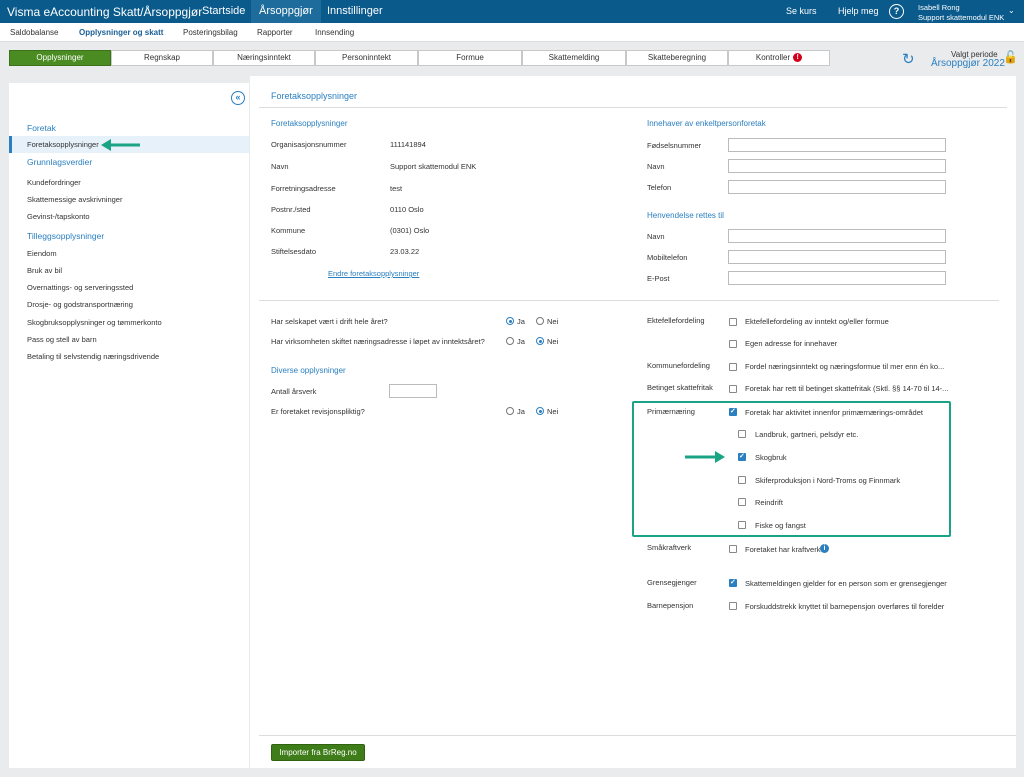 The width and height of the screenshot is (1024, 777). What do you see at coordinates (678, 365) in the screenshot?
I see `label-kommunefordeling: Kommunefordeling` at bounding box center [678, 365].